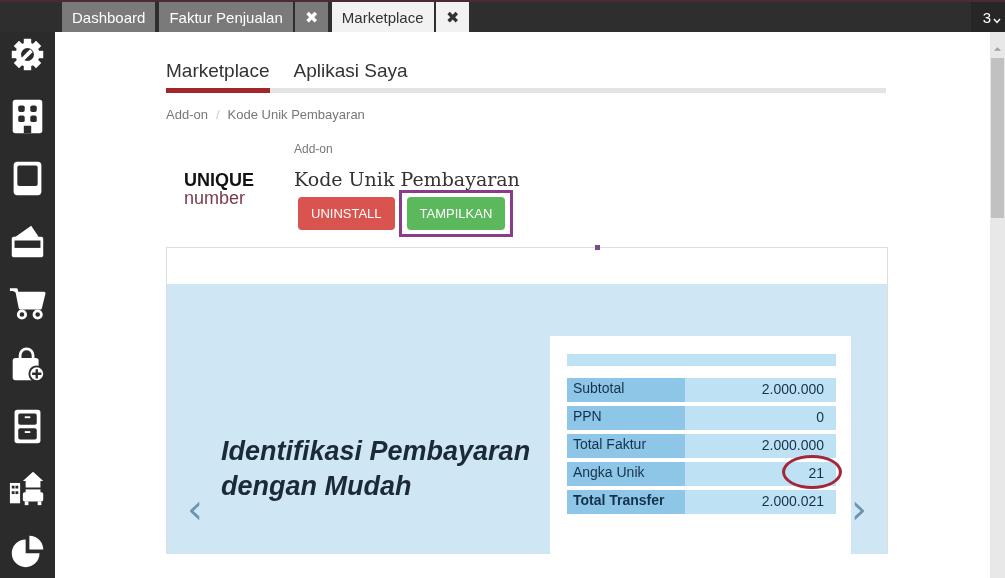 This screenshot has width=1005, height=578. Describe the element at coordinates (296, 114) in the screenshot. I see `breadcrumb-item: Kode Unik Pembayaran` at that location.